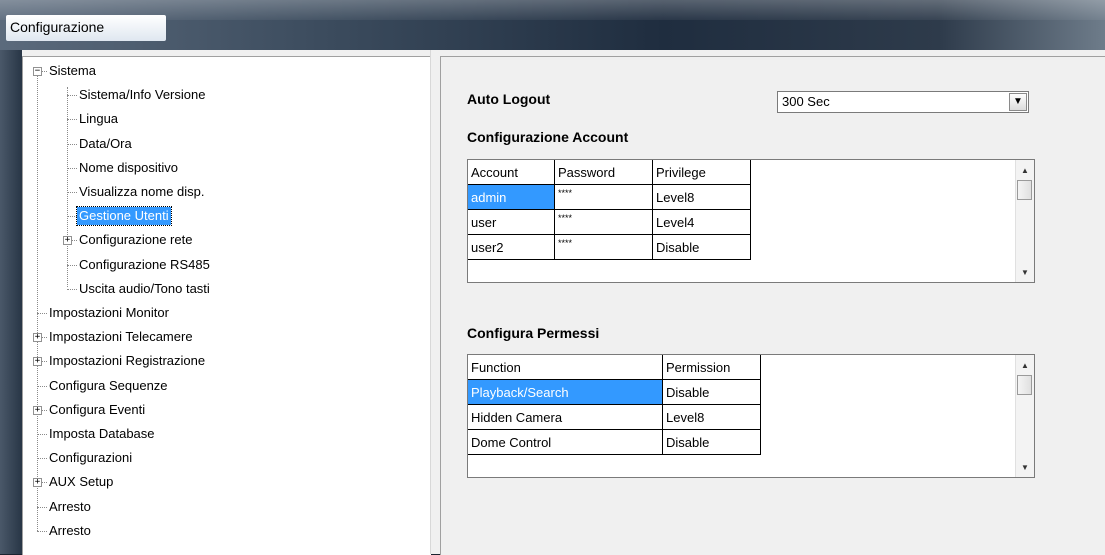 The width and height of the screenshot is (1105, 555). I want to click on column-header-privilege: Privilege, so click(702, 172).